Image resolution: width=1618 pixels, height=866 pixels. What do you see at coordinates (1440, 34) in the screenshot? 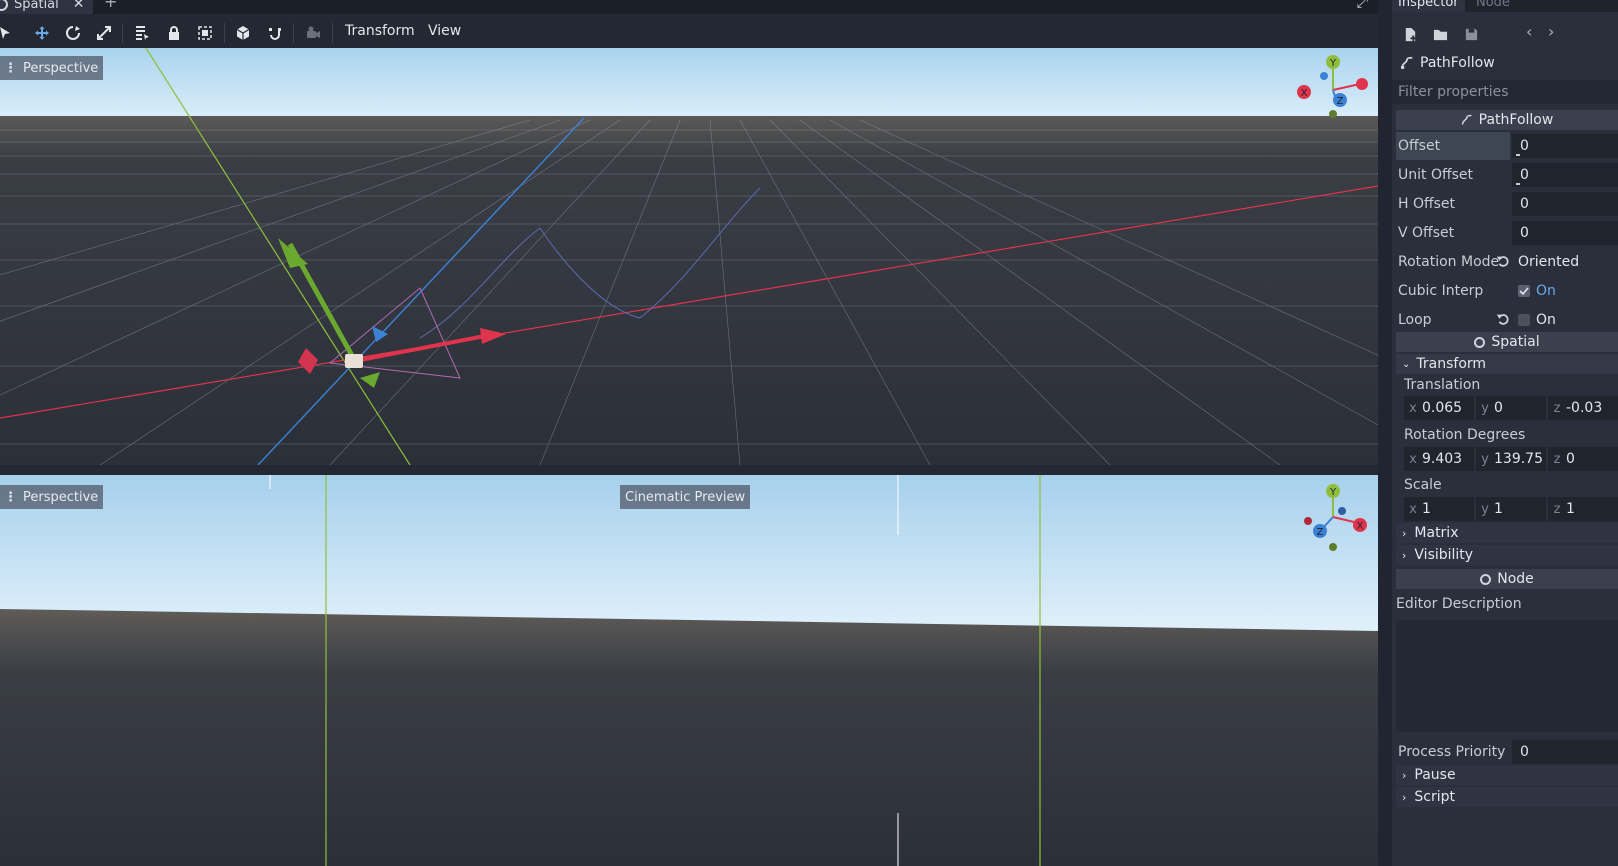
I see `open-folder-icon` at bounding box center [1440, 34].